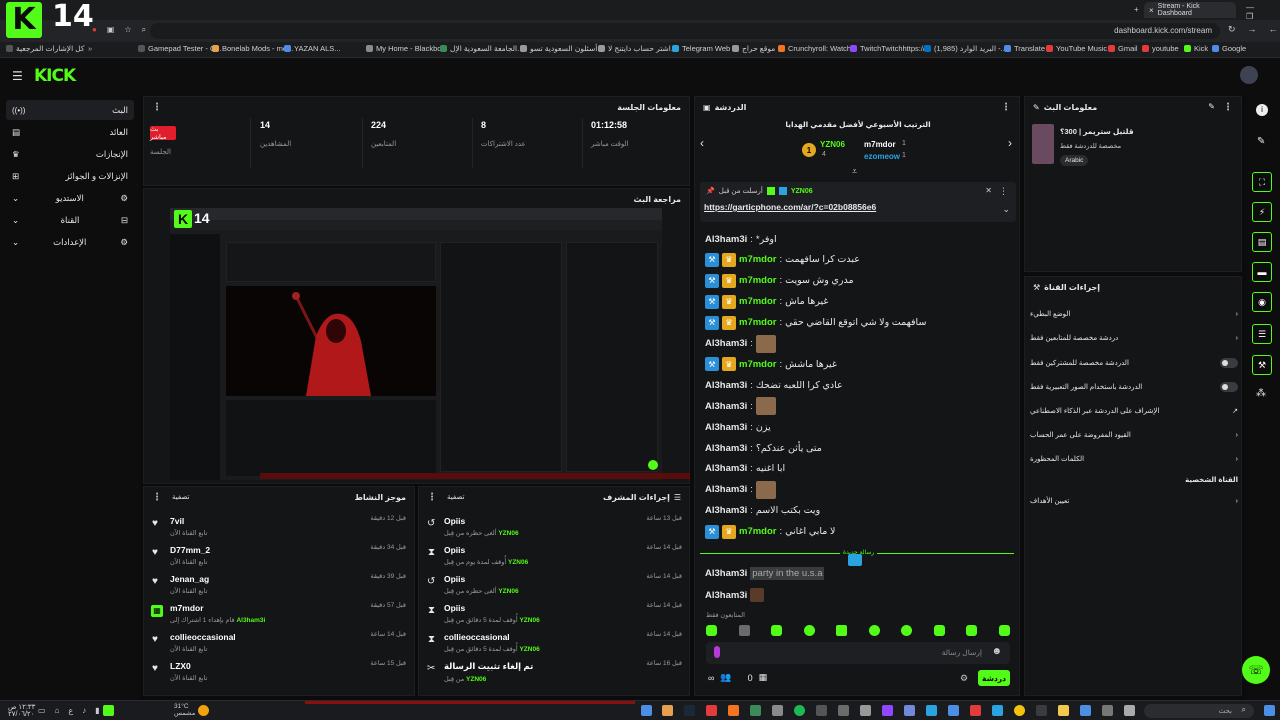  What do you see at coordinates (70, 110) in the screenshot?
I see `nav-item-stream: ((•)) البث` at bounding box center [70, 110].